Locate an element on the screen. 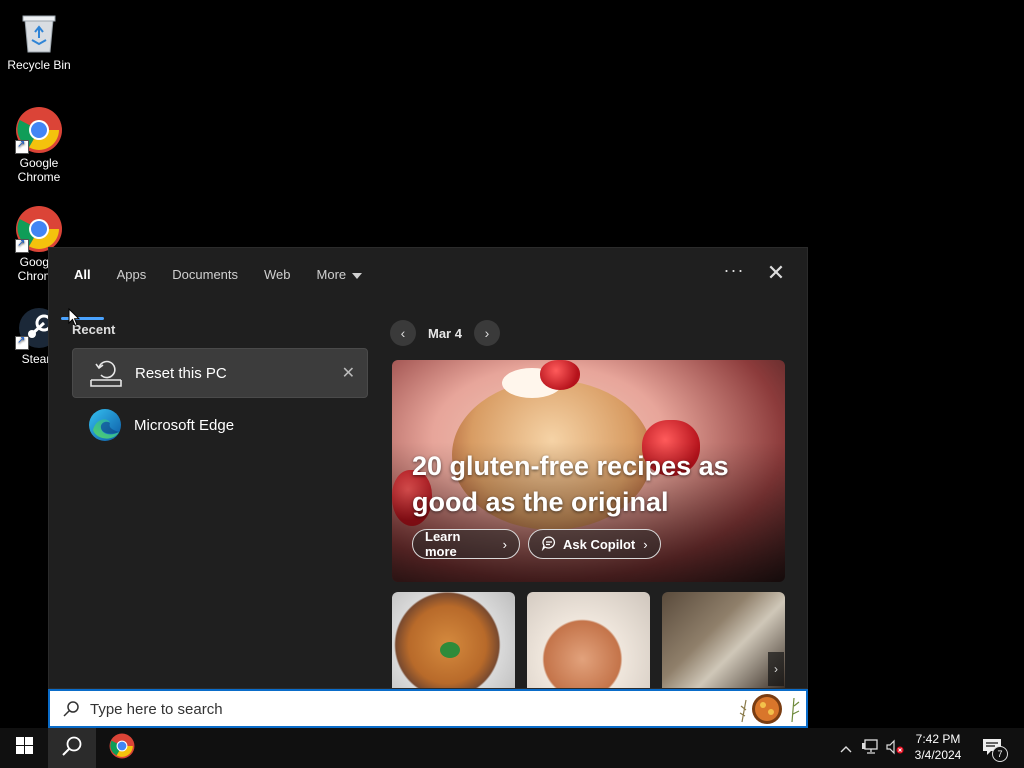 The image size is (1024, 768). highlight-thumbnail-dessert is located at coordinates (588, 640).